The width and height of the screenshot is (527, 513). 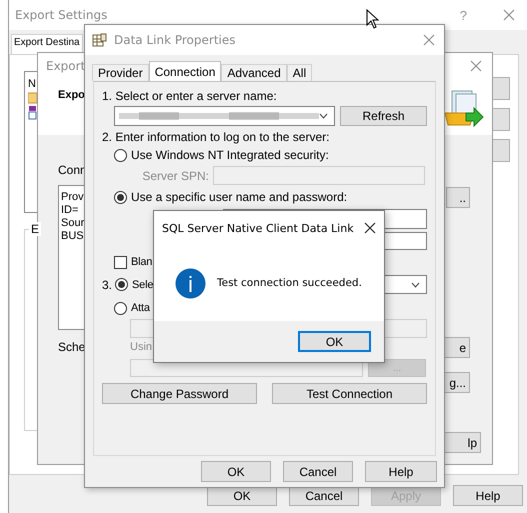 I want to click on step-label: 1. Select or enter a server name:, so click(x=189, y=96).